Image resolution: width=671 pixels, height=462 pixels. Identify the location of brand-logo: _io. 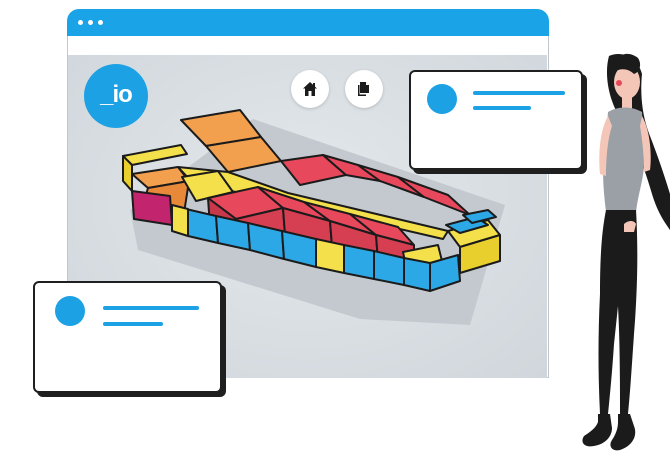
(116, 96).